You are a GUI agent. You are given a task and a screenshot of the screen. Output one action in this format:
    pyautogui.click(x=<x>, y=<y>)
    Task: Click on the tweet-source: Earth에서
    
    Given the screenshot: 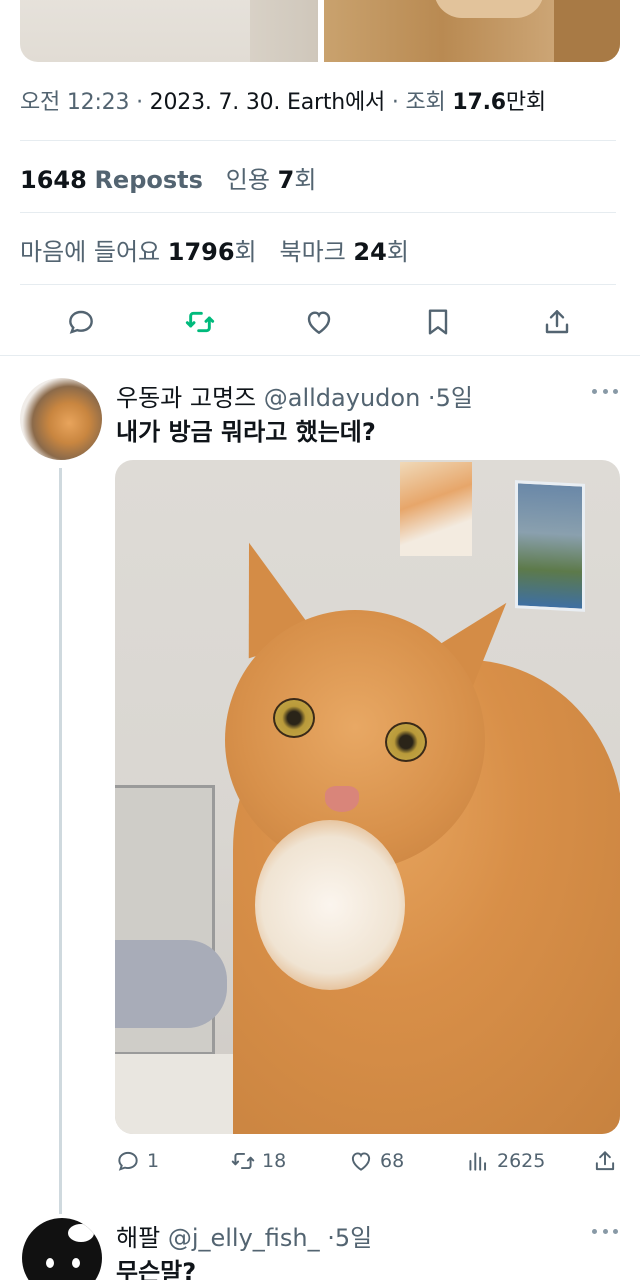 What is the action you would take?
    pyautogui.click(x=336, y=102)
    